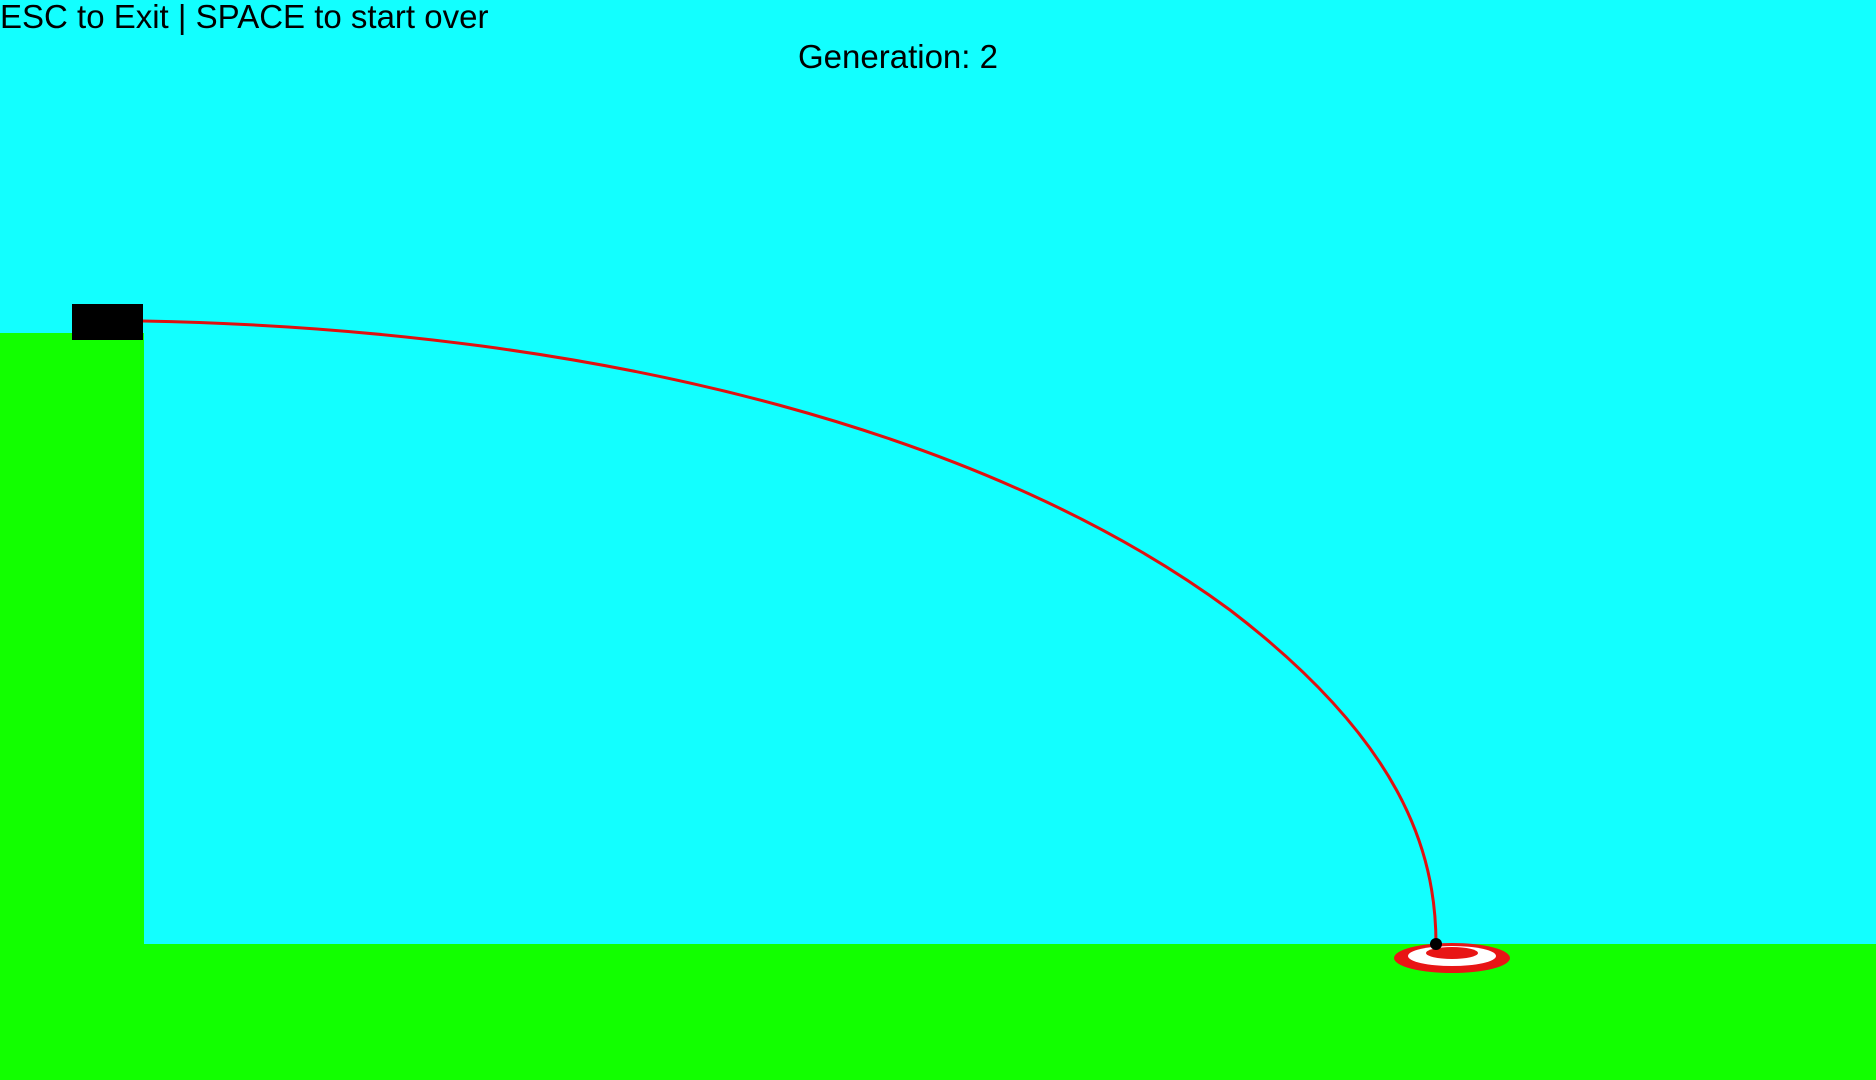 This screenshot has height=1080, width=1876. Describe the element at coordinates (898, 56) in the screenshot. I see `generation-counter: Generation: 2` at that location.